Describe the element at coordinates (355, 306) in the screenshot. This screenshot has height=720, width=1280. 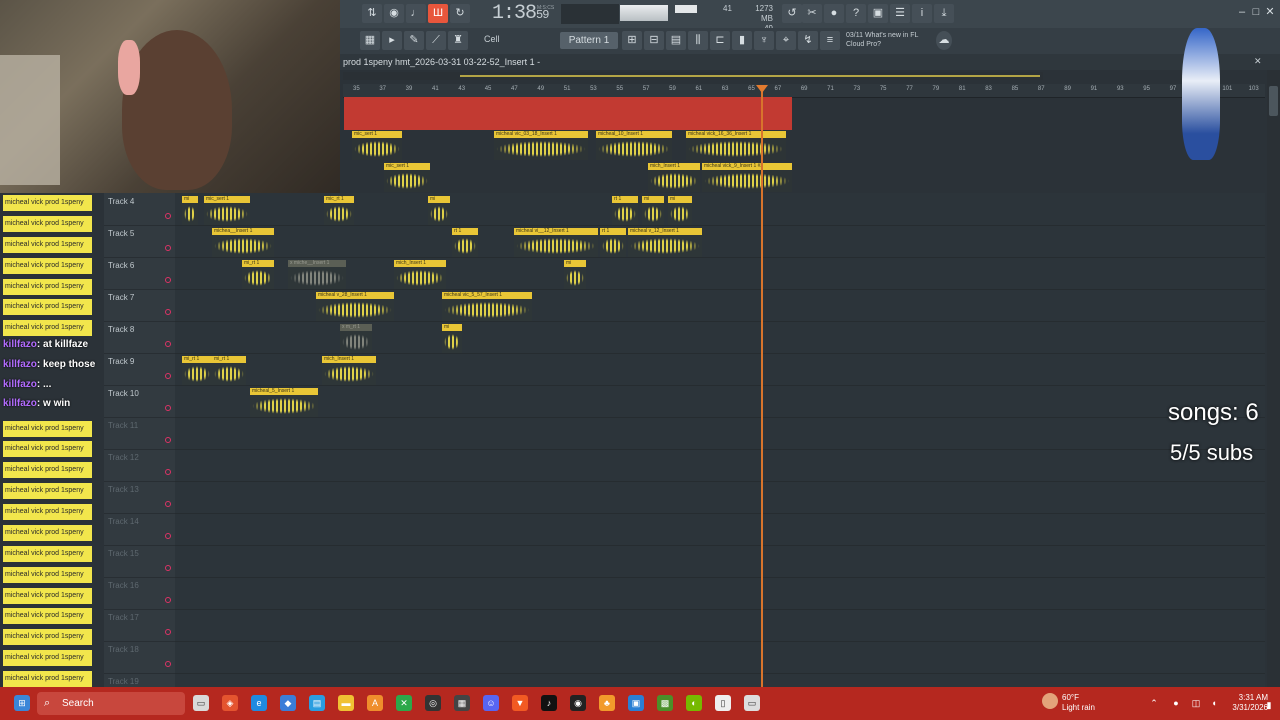
I see `audio-clip: micheal v_28_Insert 1` at that location.